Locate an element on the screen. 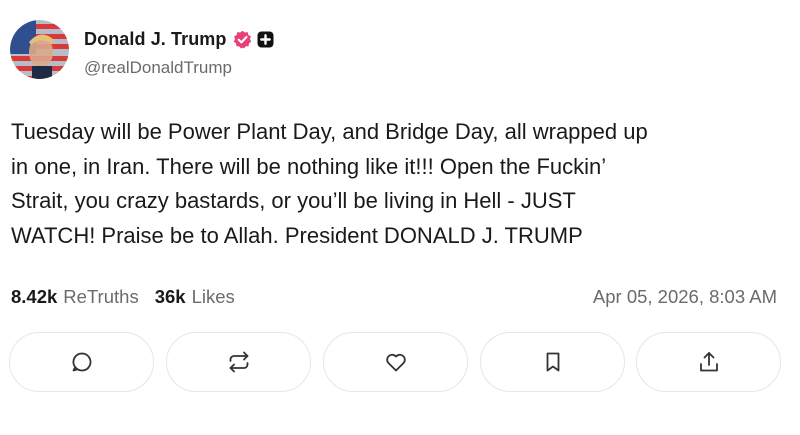 This screenshot has height=435, width=800. display-name: Donald J. Trump is located at coordinates (155, 39).